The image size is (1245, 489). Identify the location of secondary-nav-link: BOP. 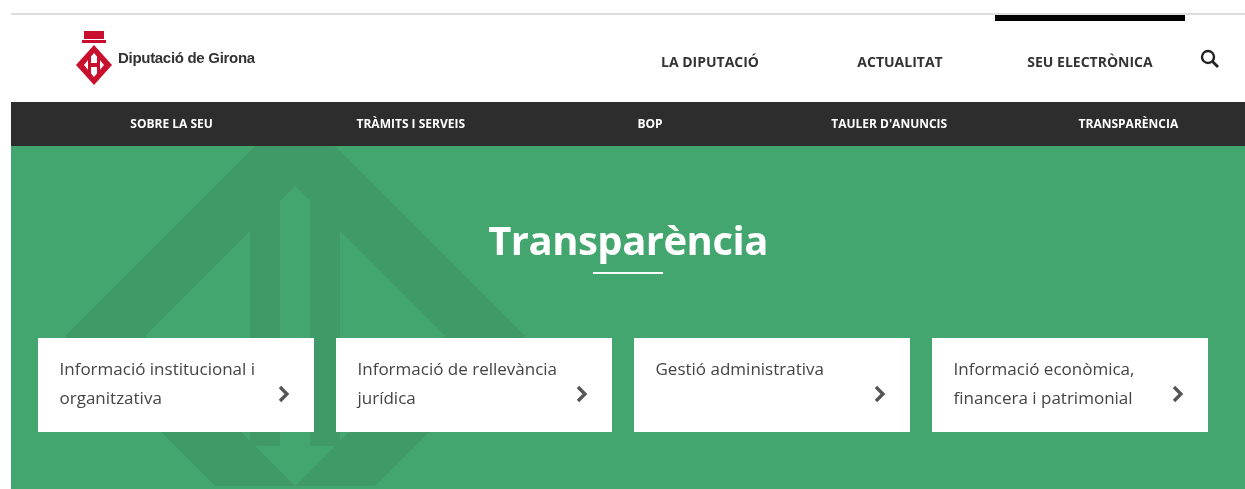
(650, 124).